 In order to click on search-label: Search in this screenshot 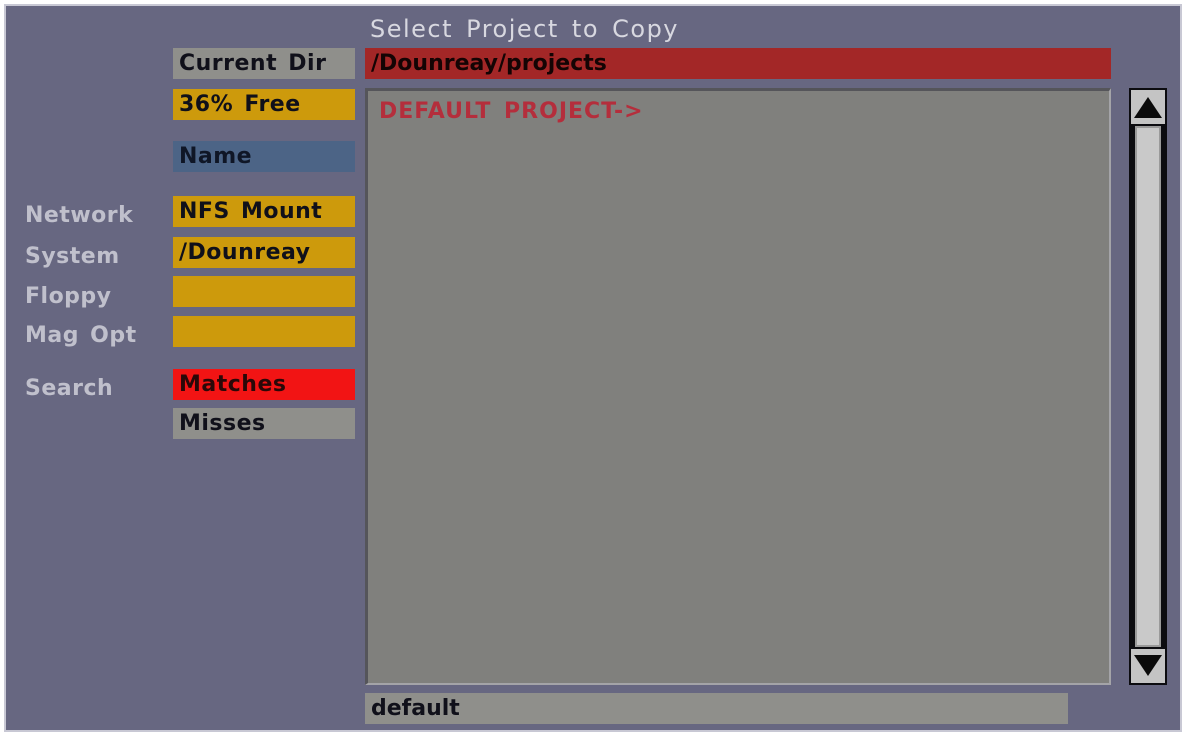, I will do `click(69, 388)`.